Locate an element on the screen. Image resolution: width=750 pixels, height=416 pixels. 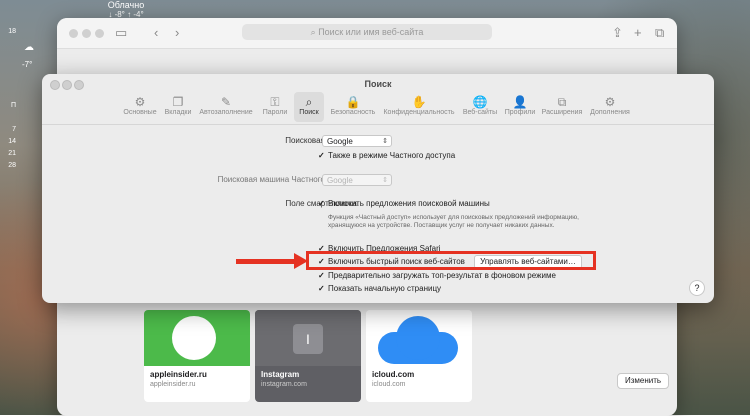
favorite-thumbnail is located at coordinates (197, 338).